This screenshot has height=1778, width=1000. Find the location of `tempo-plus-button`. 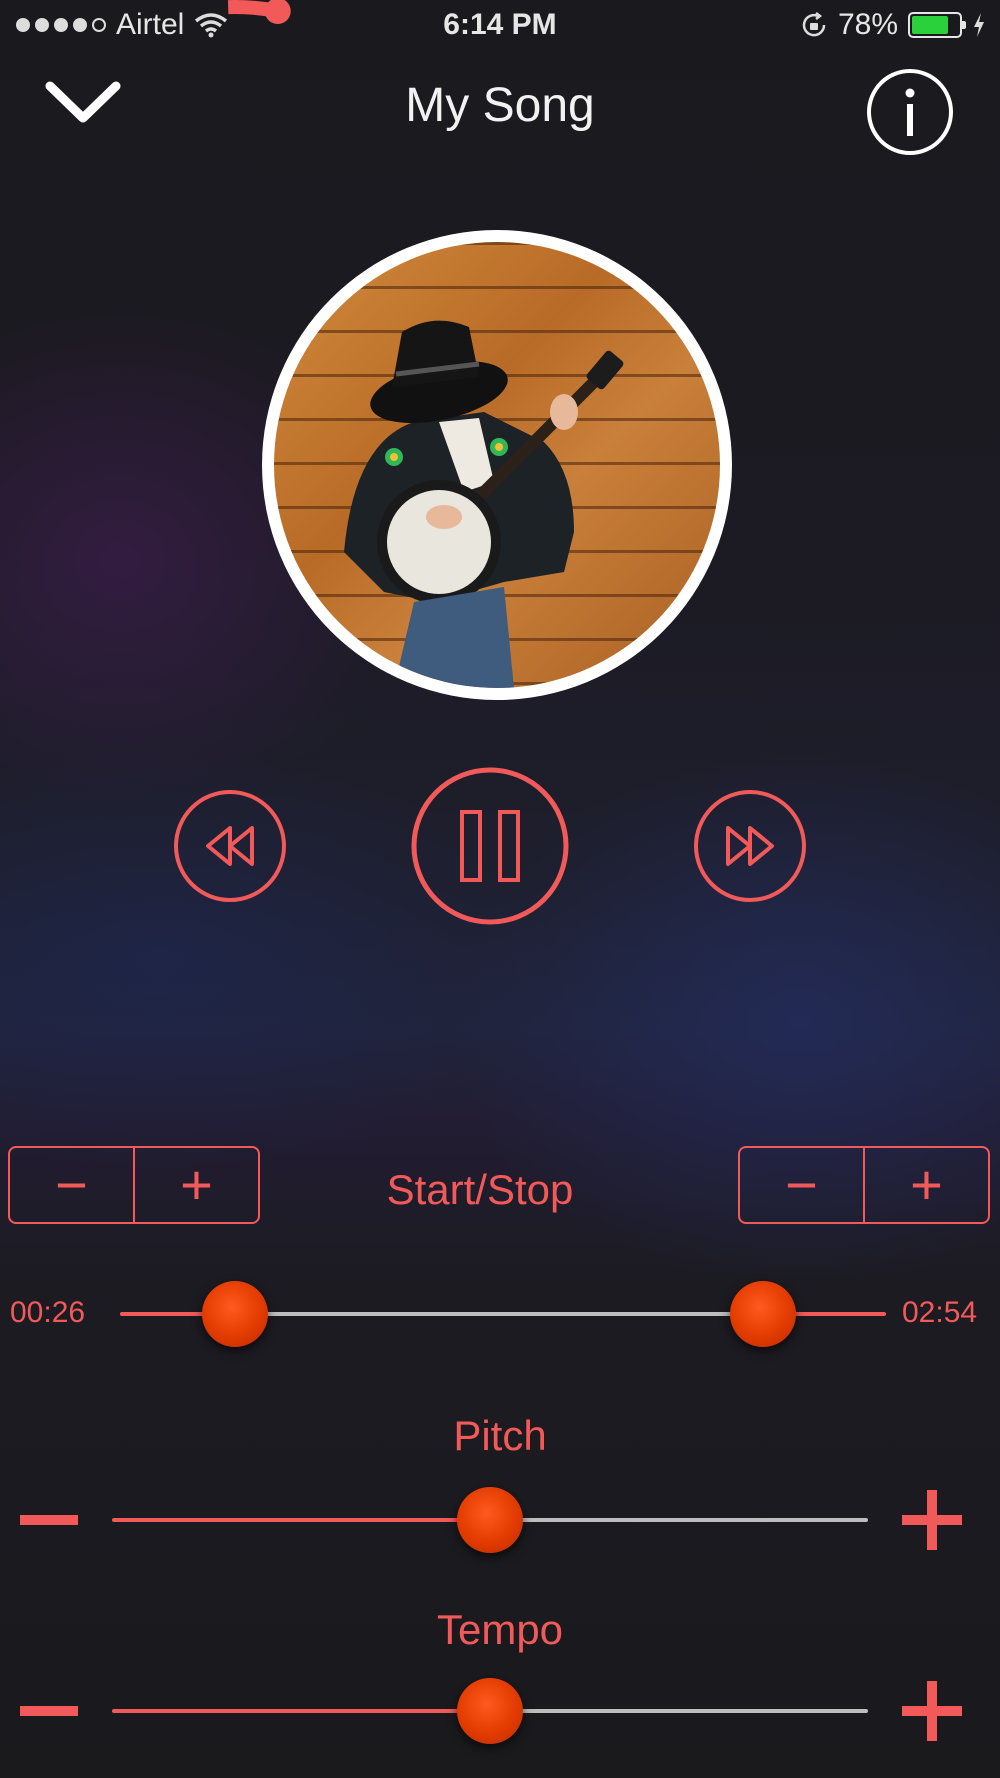

tempo-plus-button is located at coordinates (932, 1711).